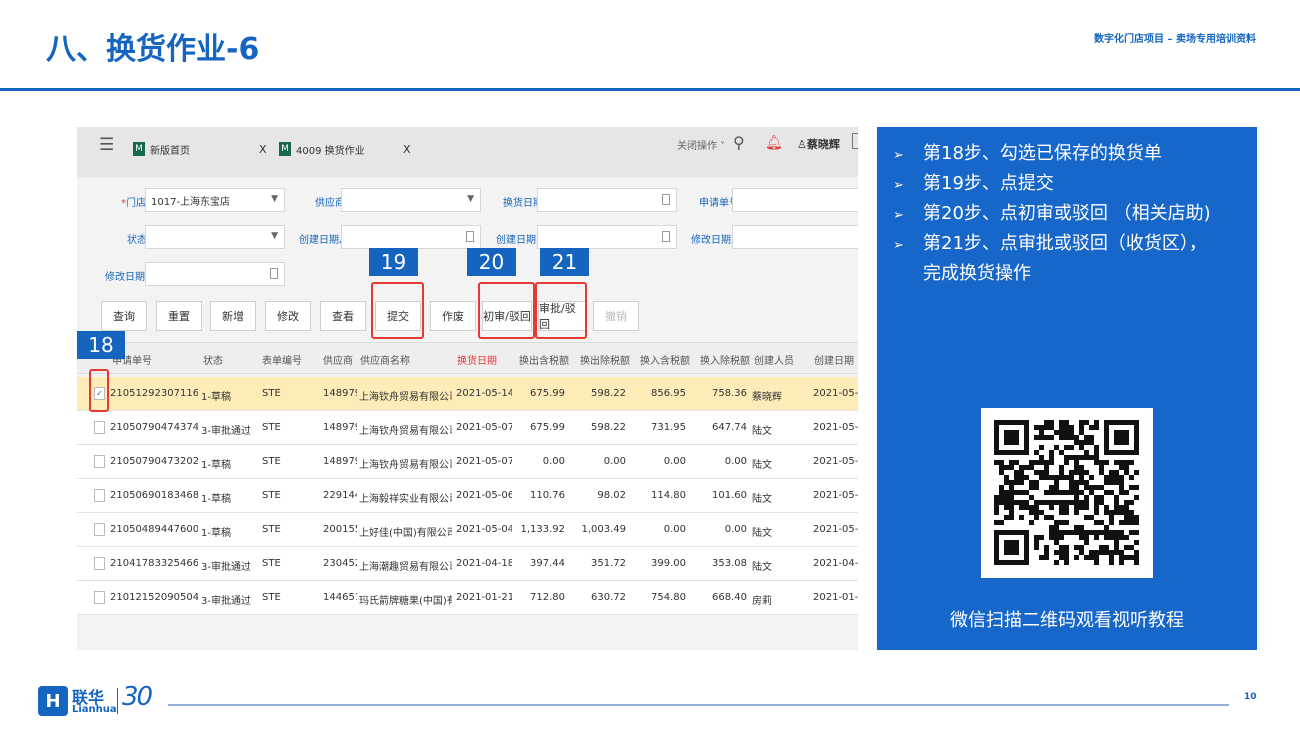 Image resolution: width=1300 pixels, height=734 pixels. What do you see at coordinates (397, 310) in the screenshot?
I see `highlight-submit` at bounding box center [397, 310].